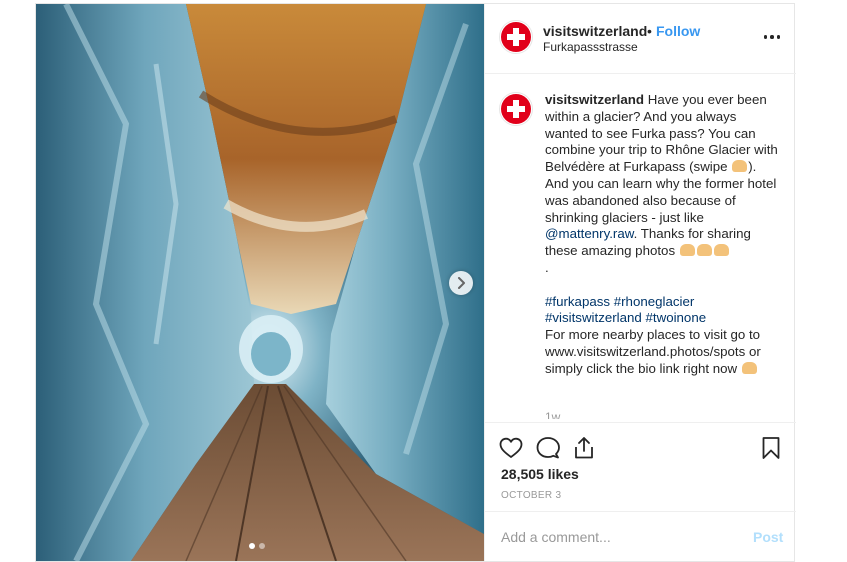 The width and height of the screenshot is (847, 562). Describe the element at coordinates (663, 302) in the screenshot. I see `hashtag-line: #furkapass #rhoneglacier` at that location.